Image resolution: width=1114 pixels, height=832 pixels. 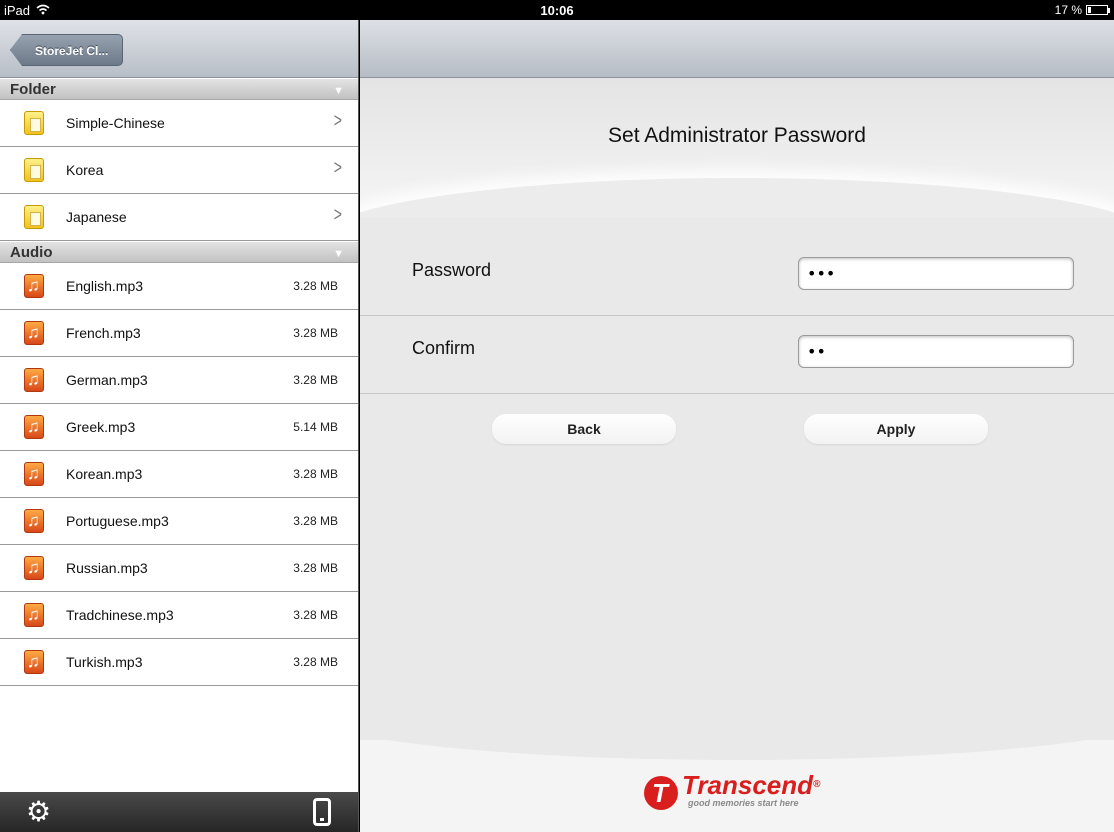 I want to click on status-time: 10:06, so click(x=557, y=10).